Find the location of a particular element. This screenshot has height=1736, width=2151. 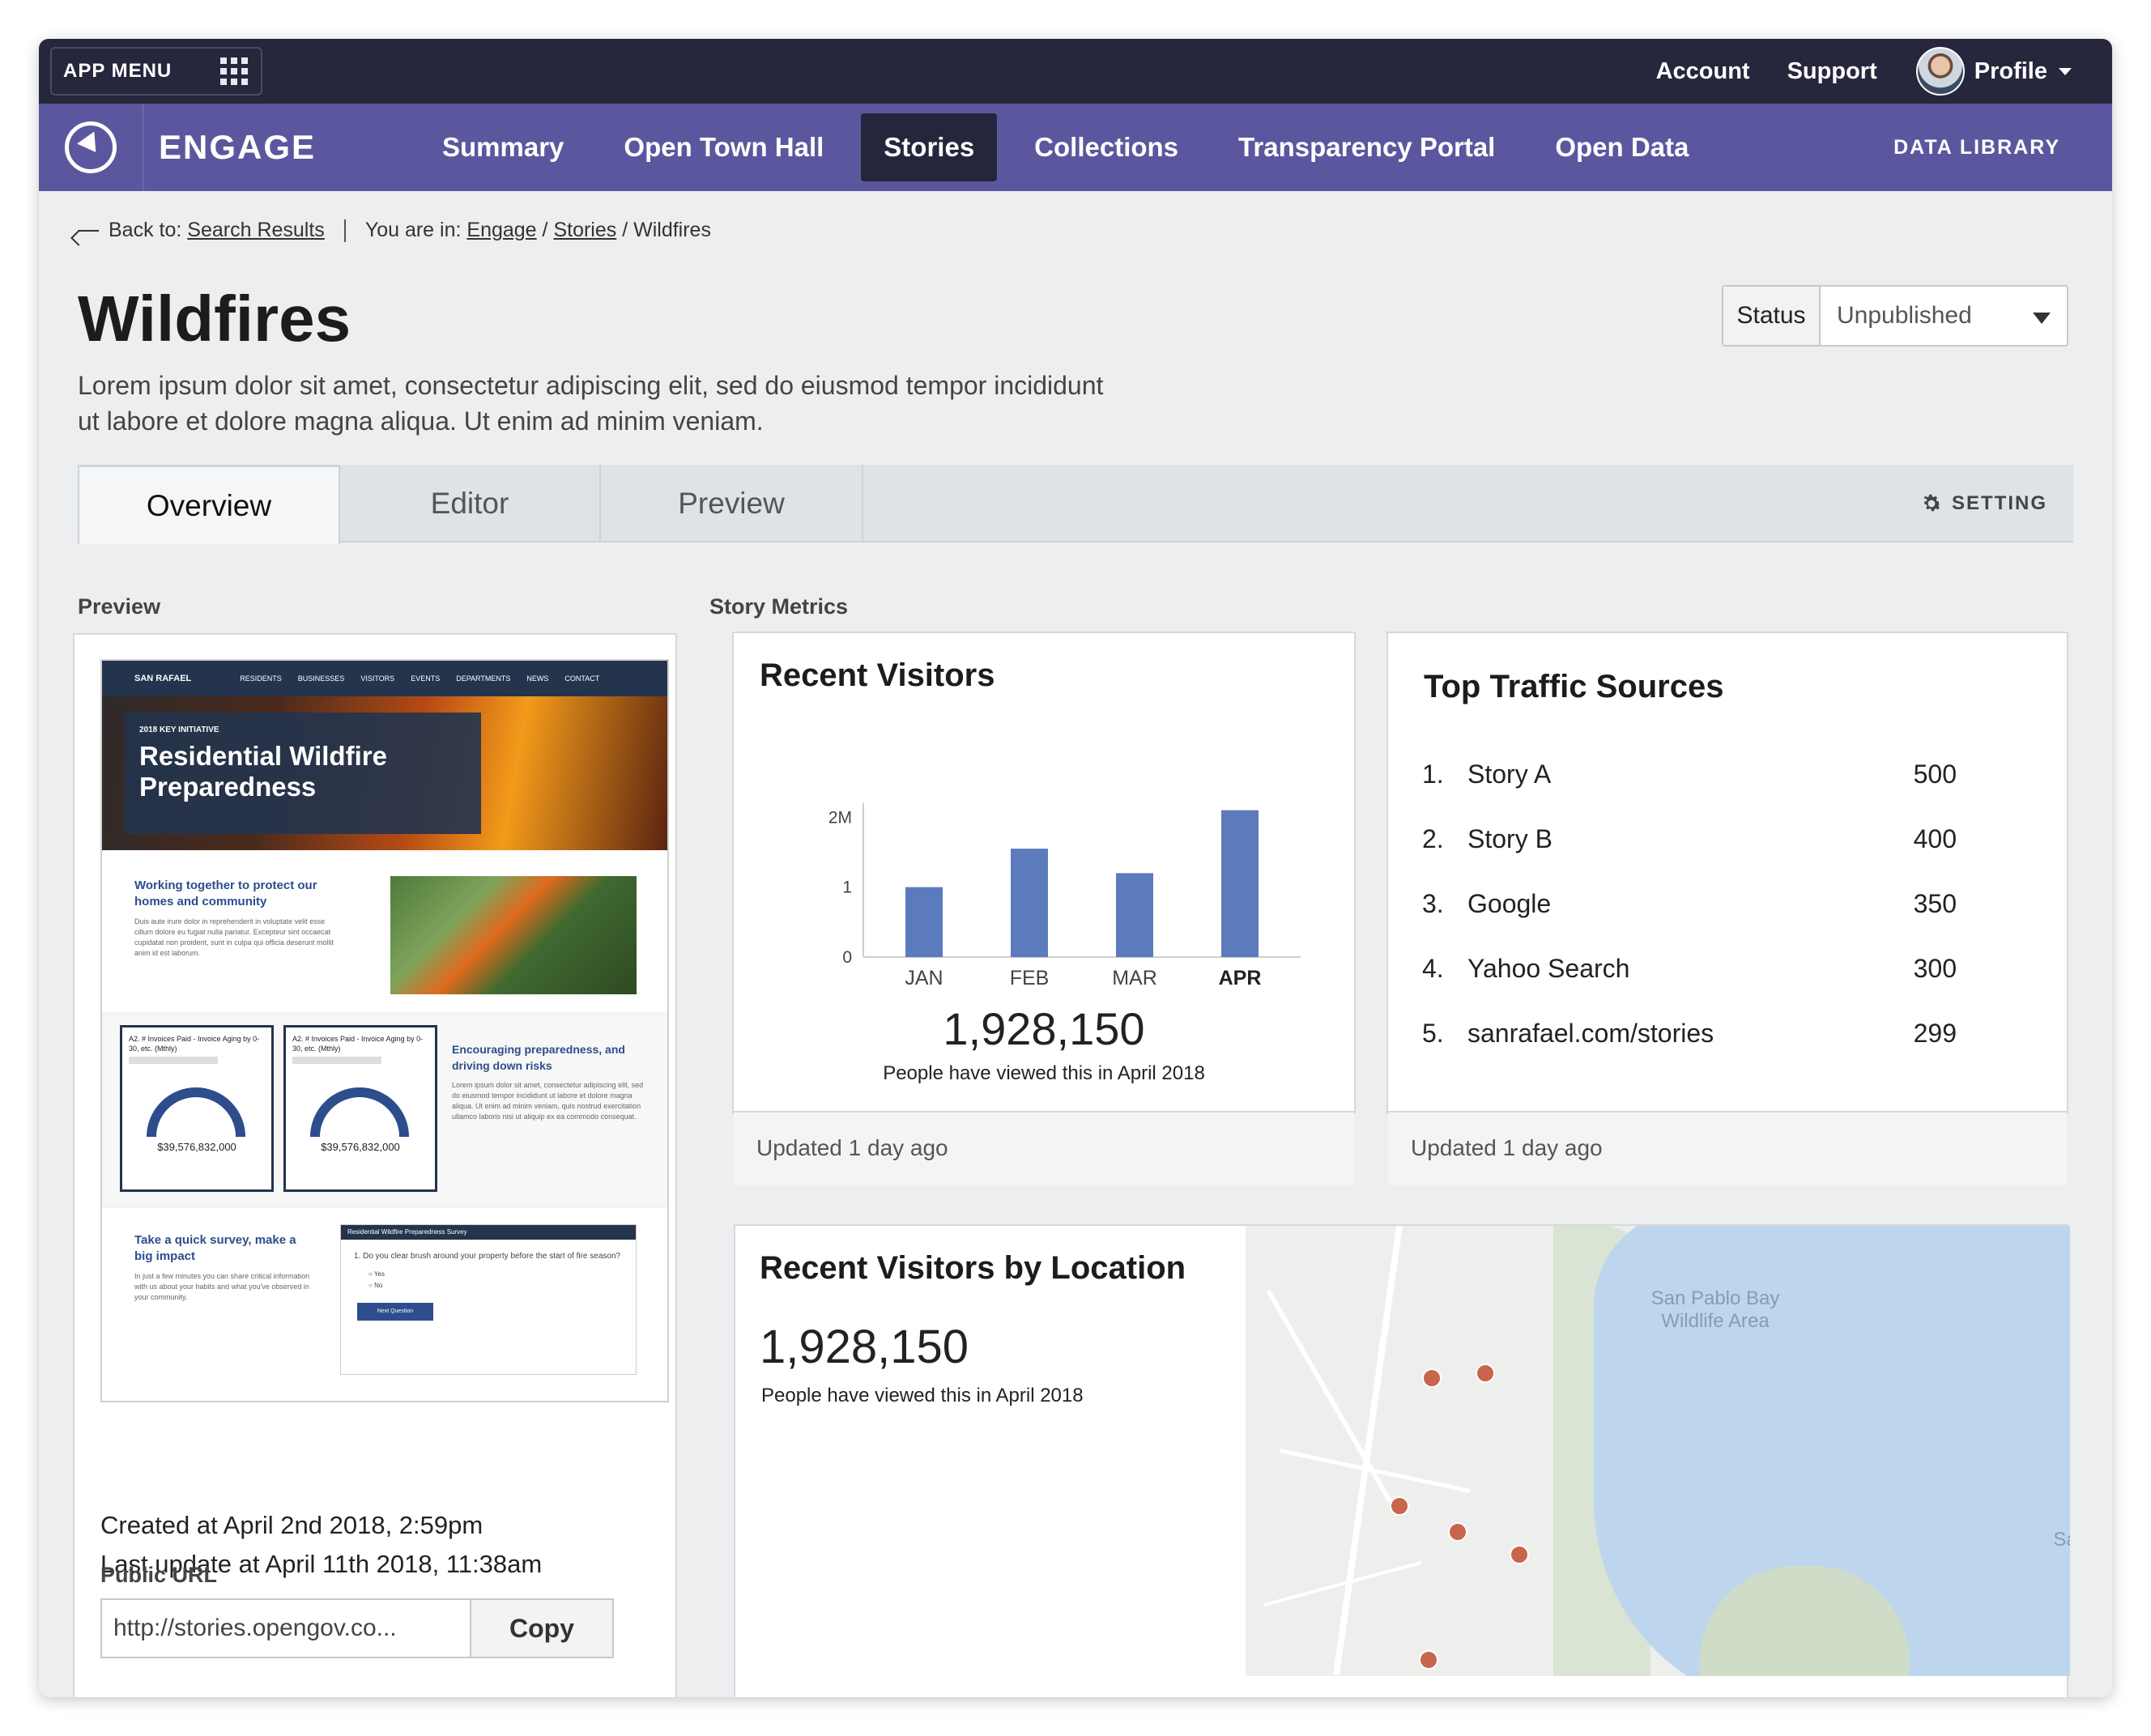

public-url-row: http://stories.opengov.co... Copy is located at coordinates (357, 1628).